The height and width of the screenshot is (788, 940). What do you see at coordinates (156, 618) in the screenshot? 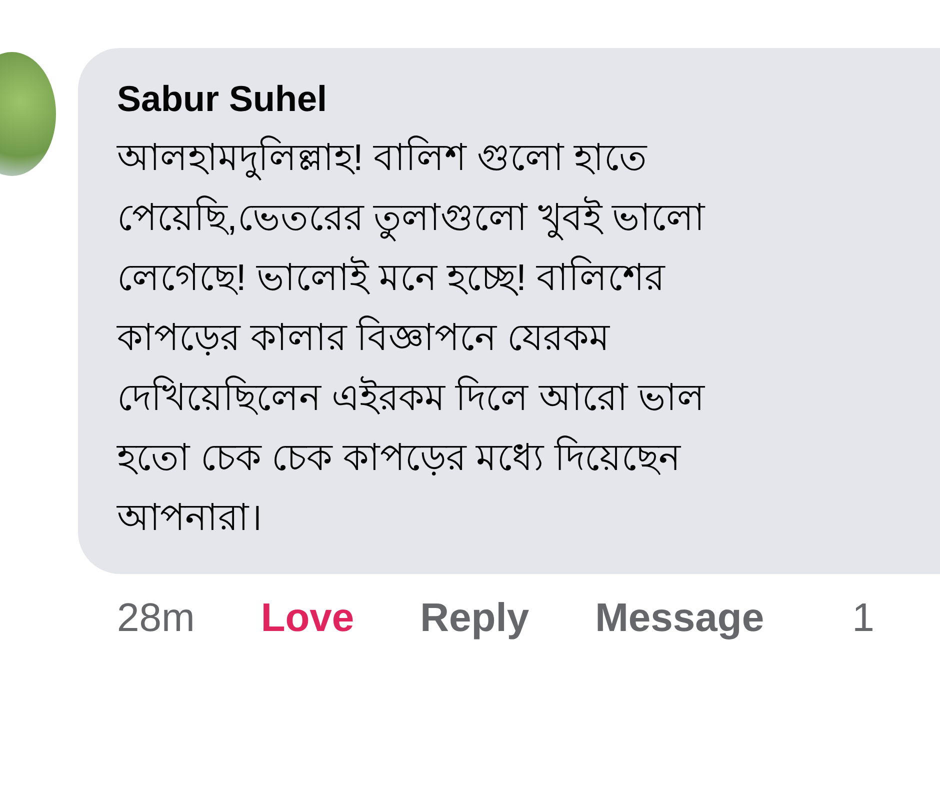
I see `comment-time: 28m` at bounding box center [156, 618].